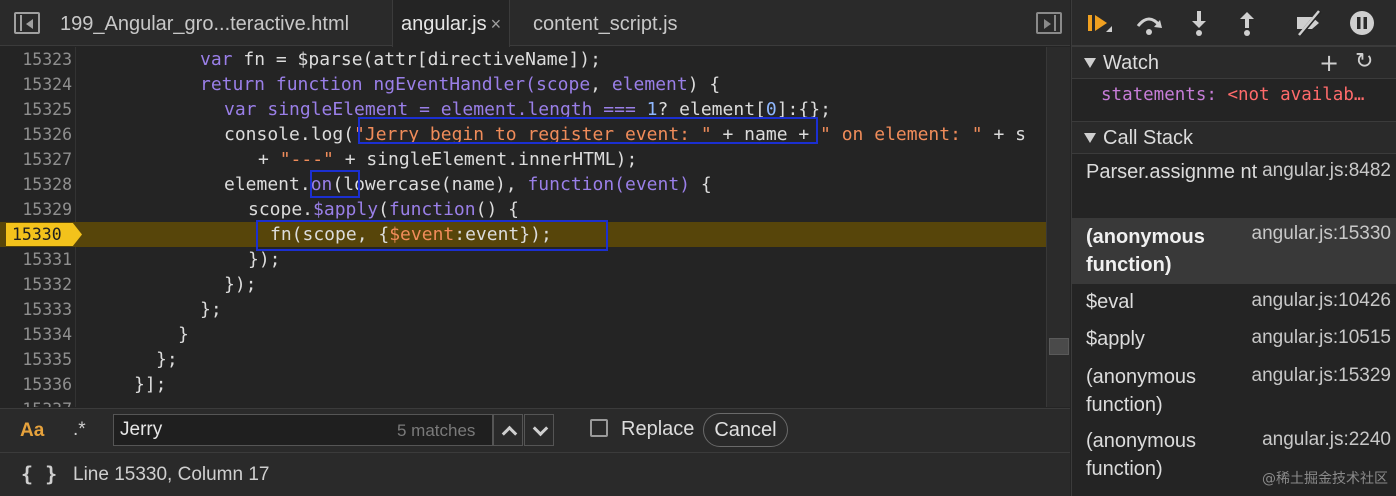 The width and height of the screenshot is (1396, 496). What do you see at coordinates (1234, 391) in the screenshot?
I see `callstack-frame: (anonymous function) angular.js:15329` at bounding box center [1234, 391].